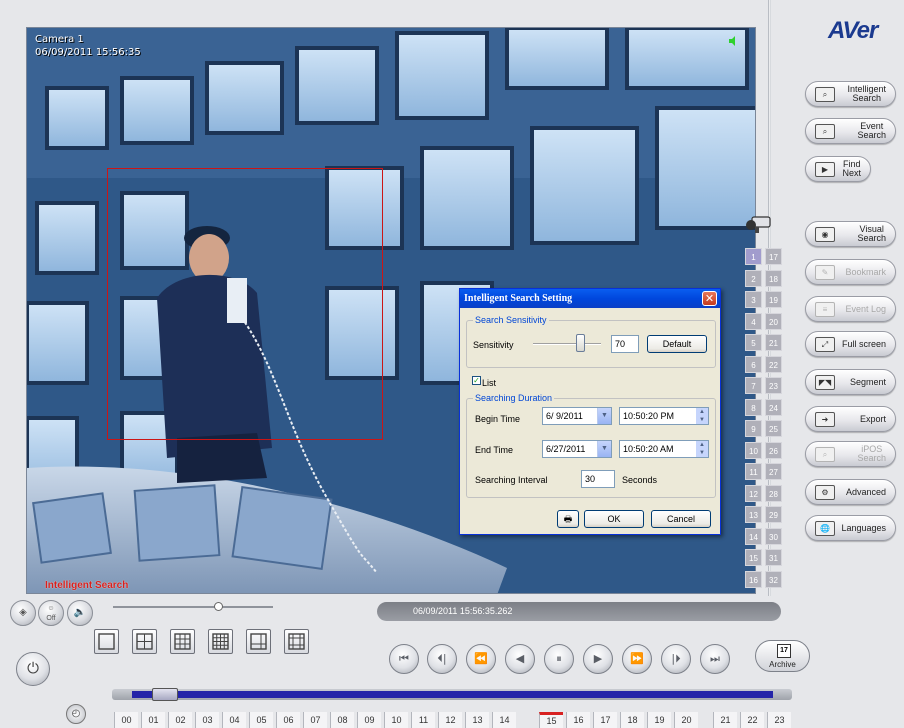 This screenshot has width=904, height=728. I want to click on layout-2x2-icon, so click(144, 641).